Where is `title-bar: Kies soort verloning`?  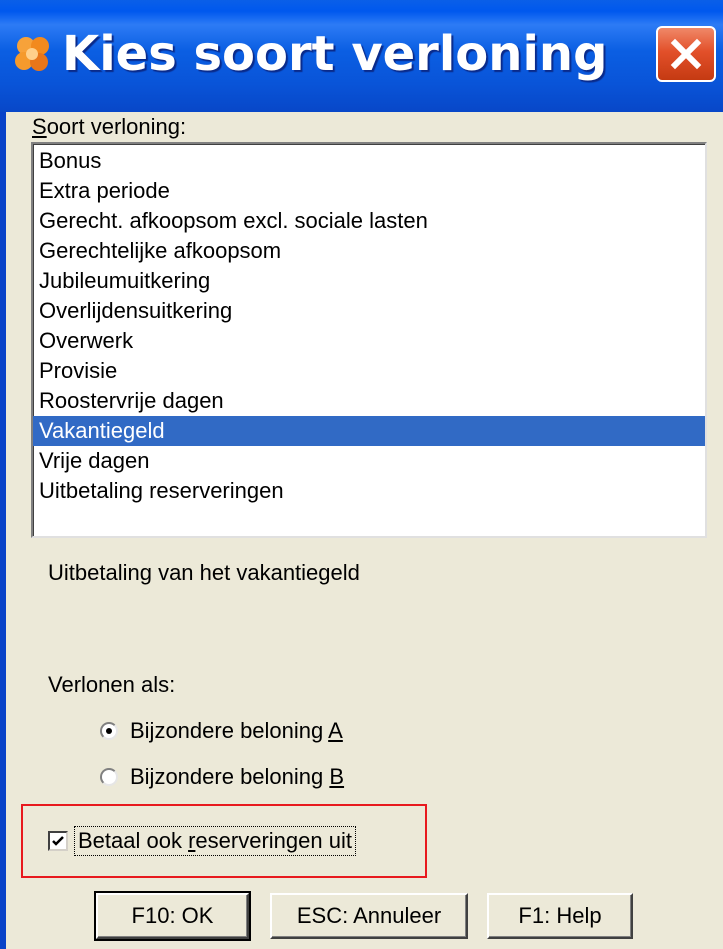 title-bar: Kies soort verloning is located at coordinates (361, 56).